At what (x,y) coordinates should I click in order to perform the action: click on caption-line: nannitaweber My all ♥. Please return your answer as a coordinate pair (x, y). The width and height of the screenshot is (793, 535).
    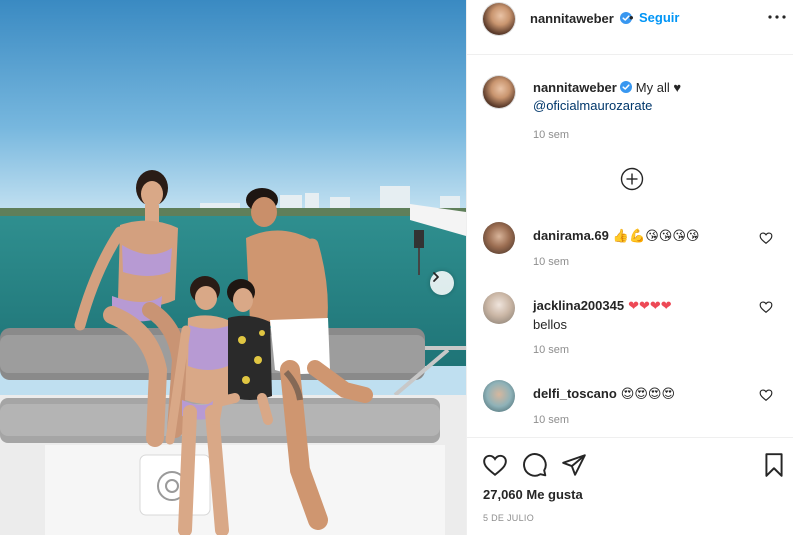
    Looking at the image, I should click on (607, 87).